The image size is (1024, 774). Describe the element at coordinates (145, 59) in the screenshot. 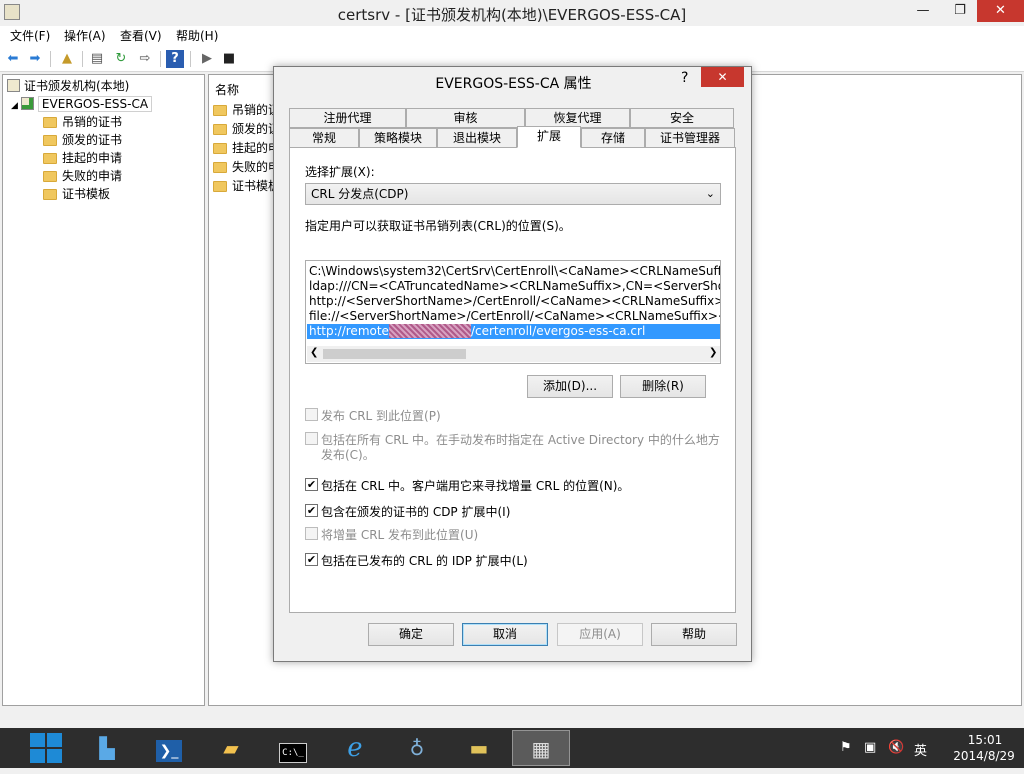

I see `export-list-icon: ⇨` at that location.